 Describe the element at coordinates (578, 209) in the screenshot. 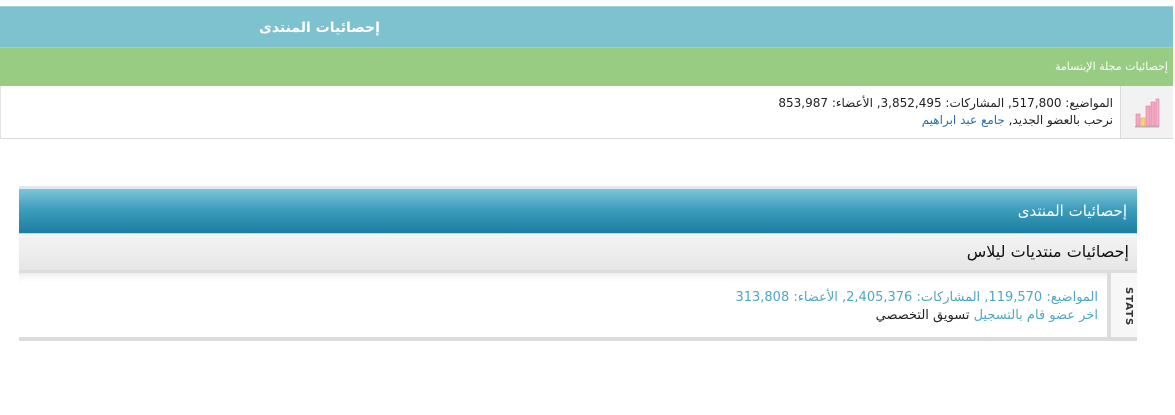

I see `block-header: إحصائيات المنتدى` at that location.